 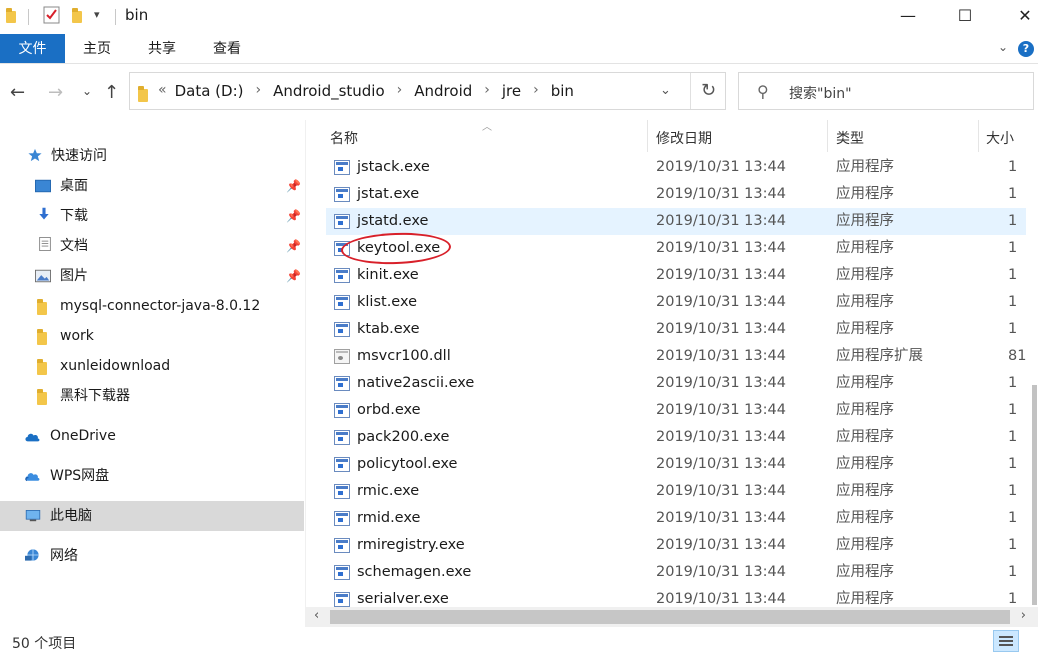 I want to click on file-size: 1, so click(x=1013, y=437).